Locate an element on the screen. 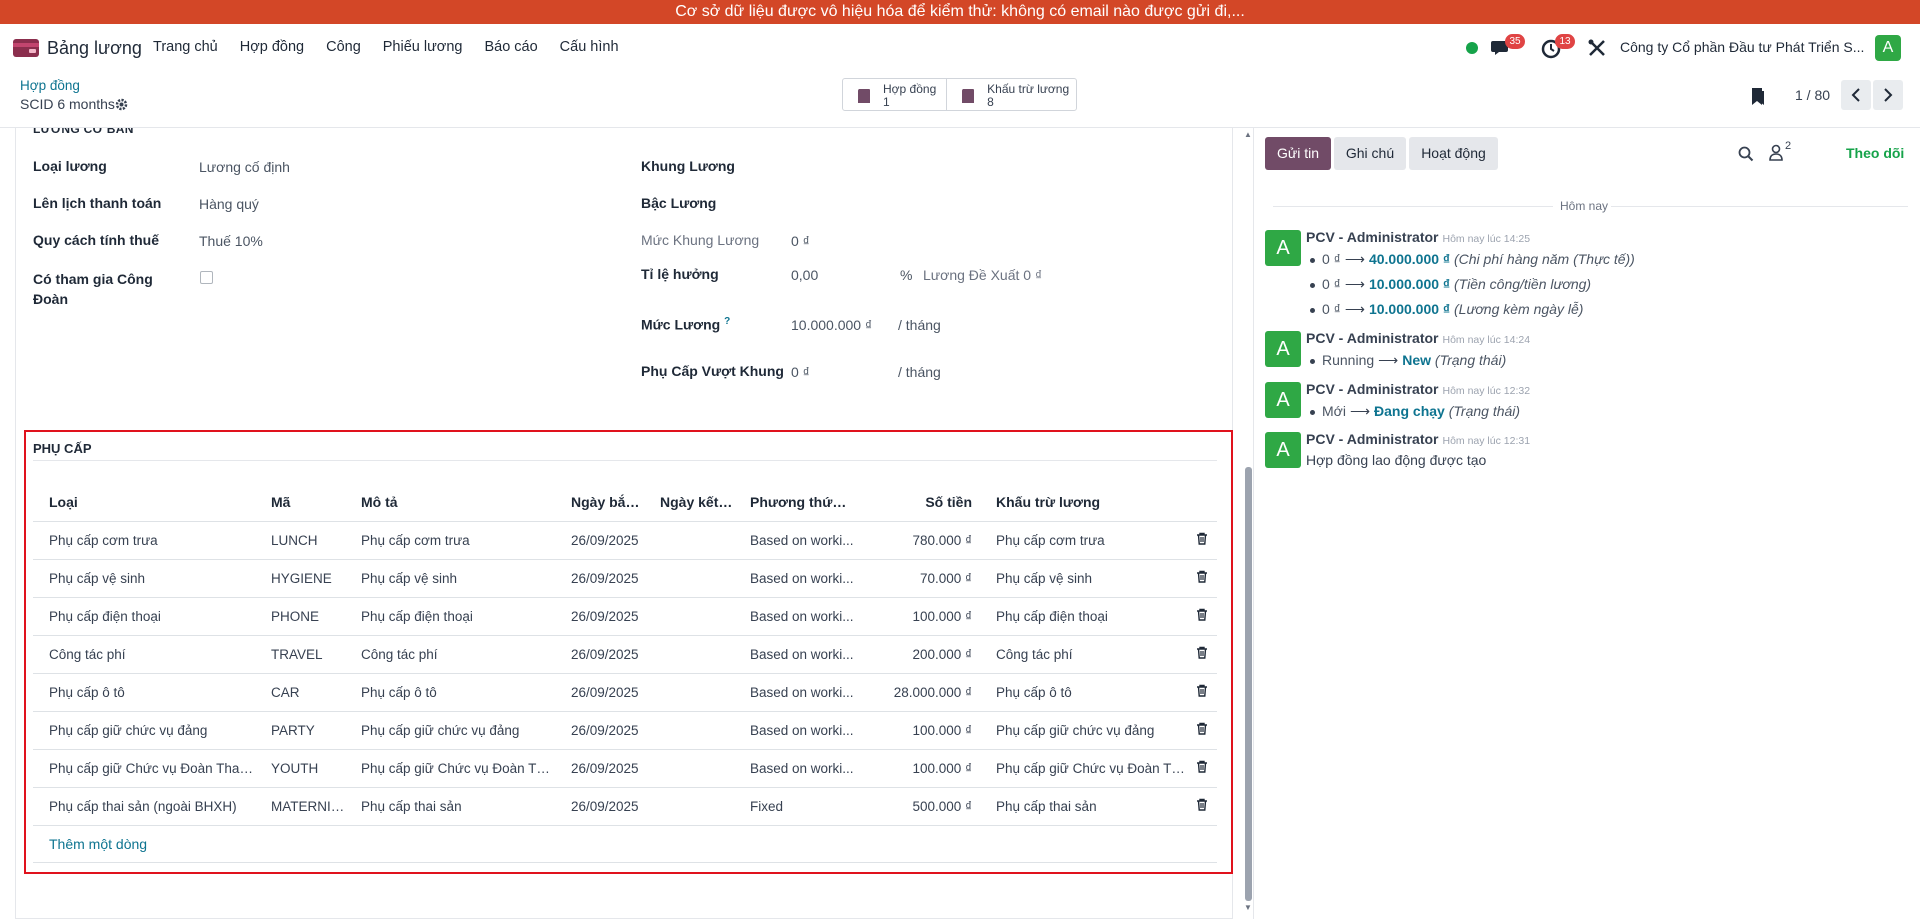  menu-item-contracts: Hợp đồng is located at coordinates (272, 47).